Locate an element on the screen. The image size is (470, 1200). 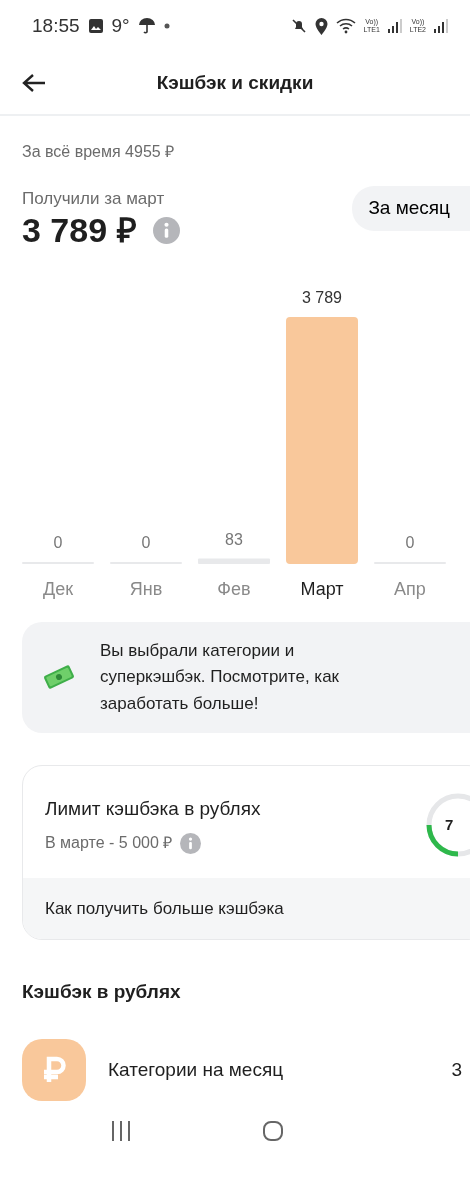
period-button: За месяц is located at coordinates (411, 208).